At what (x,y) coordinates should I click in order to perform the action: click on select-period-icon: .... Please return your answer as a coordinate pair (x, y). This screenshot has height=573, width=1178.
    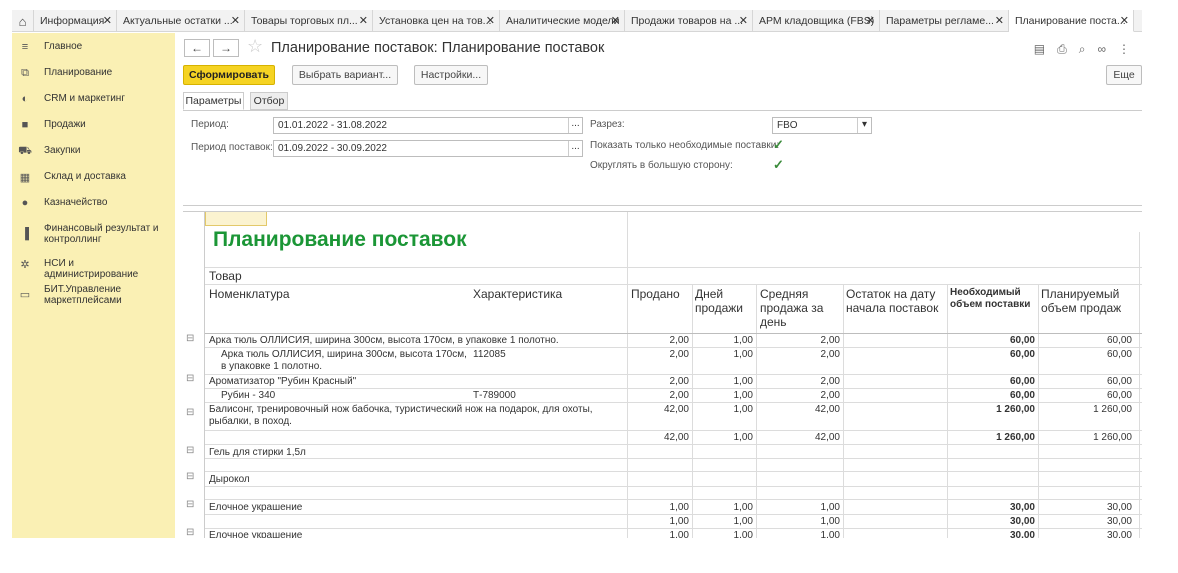
    Looking at the image, I should click on (575, 125).